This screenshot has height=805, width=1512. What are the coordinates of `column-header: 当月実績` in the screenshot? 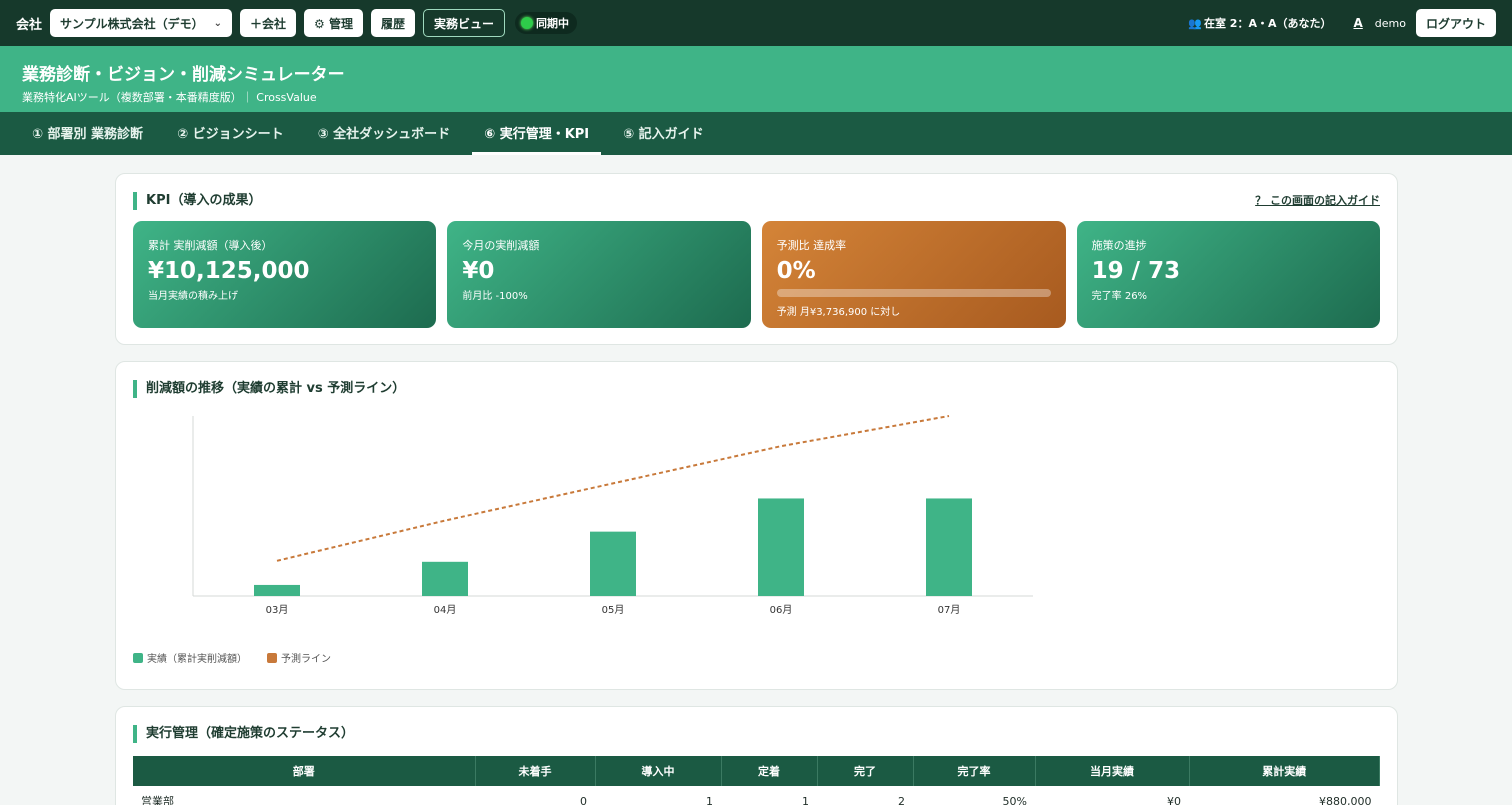 It's located at (1112, 771).